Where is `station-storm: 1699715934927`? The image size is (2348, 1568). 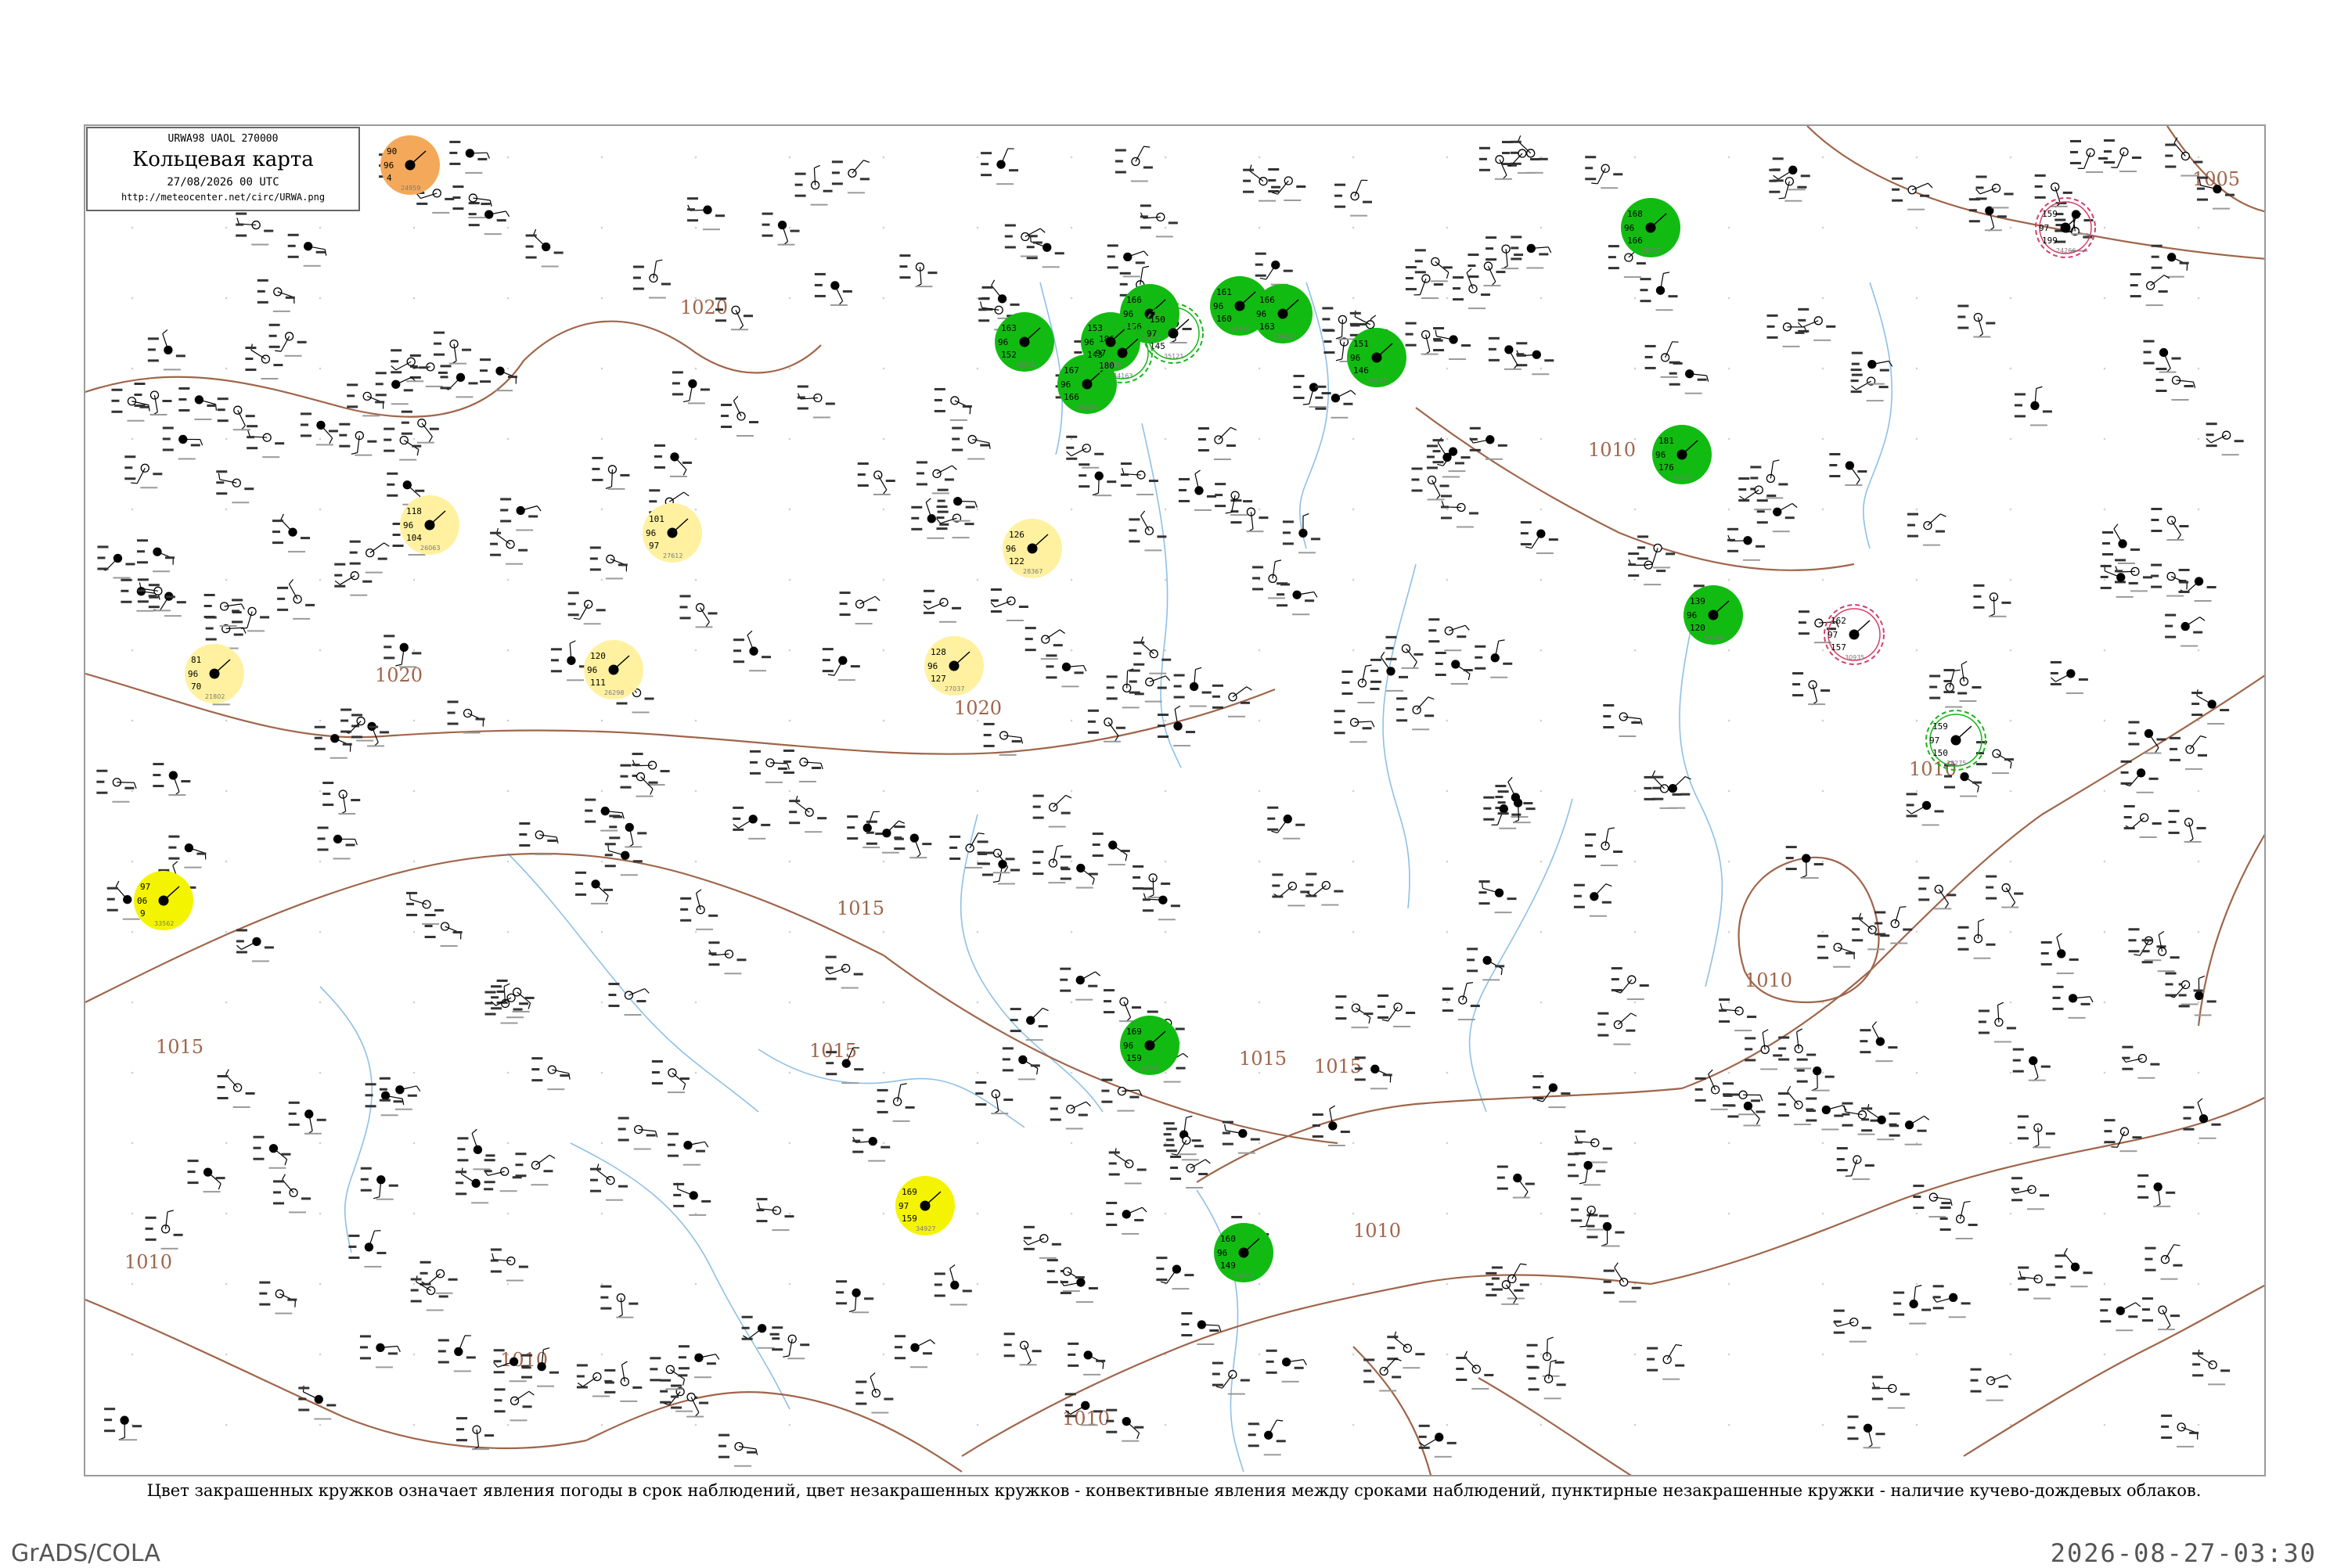
station-storm: 1699715934927 is located at coordinates (925, 1206).